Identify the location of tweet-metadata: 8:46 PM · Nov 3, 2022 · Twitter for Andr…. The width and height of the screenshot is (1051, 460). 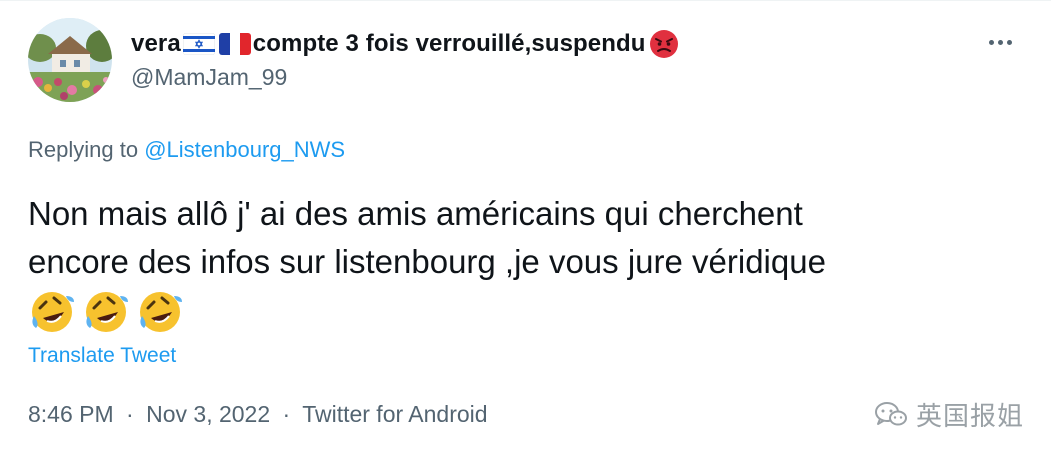
(258, 414).